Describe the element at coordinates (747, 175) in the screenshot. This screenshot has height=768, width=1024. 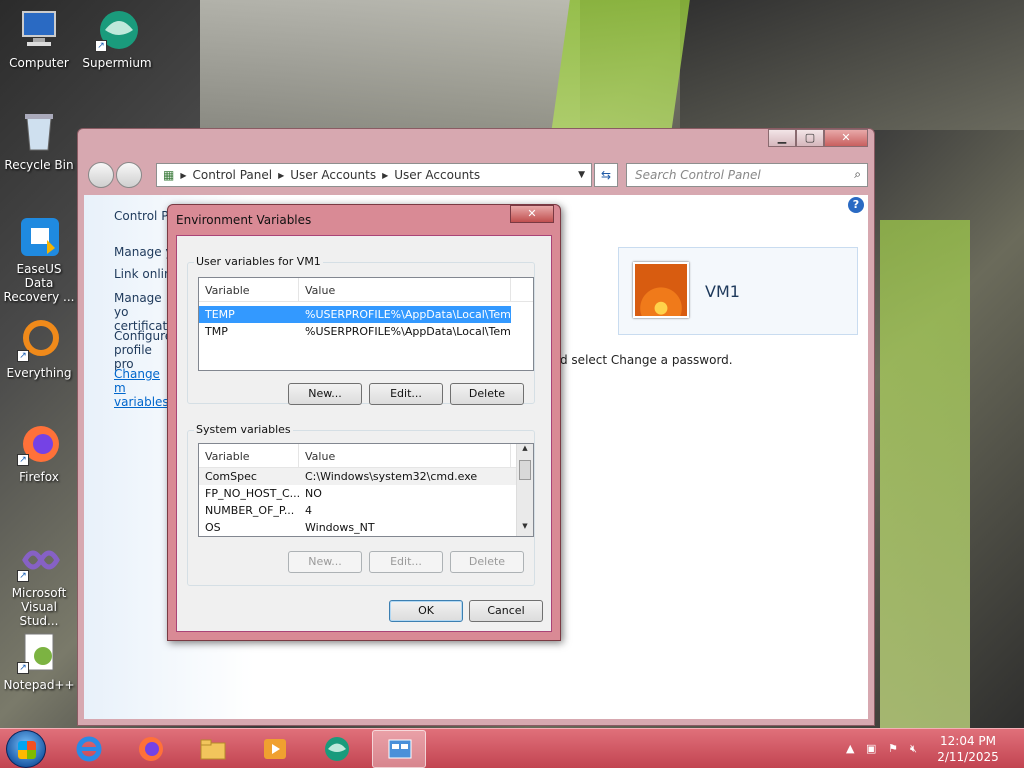
I see `search-input: Search Control Panel ⌕` at that location.